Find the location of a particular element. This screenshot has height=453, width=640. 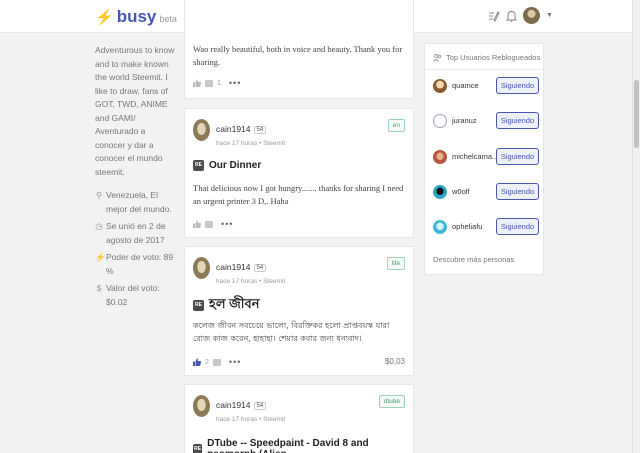

clock-icon: ◷ is located at coordinates (99, 226).